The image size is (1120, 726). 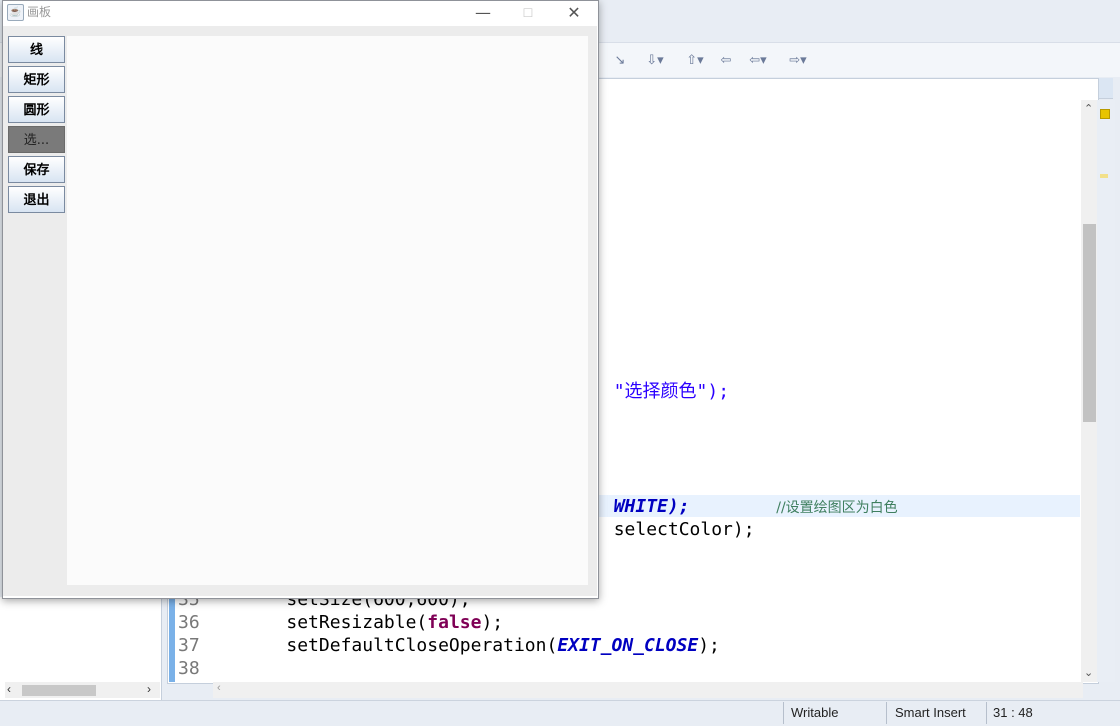 What do you see at coordinates (695, 60) in the screenshot?
I see `toolbar-button-prev-annotation: ⇧▾` at bounding box center [695, 60].